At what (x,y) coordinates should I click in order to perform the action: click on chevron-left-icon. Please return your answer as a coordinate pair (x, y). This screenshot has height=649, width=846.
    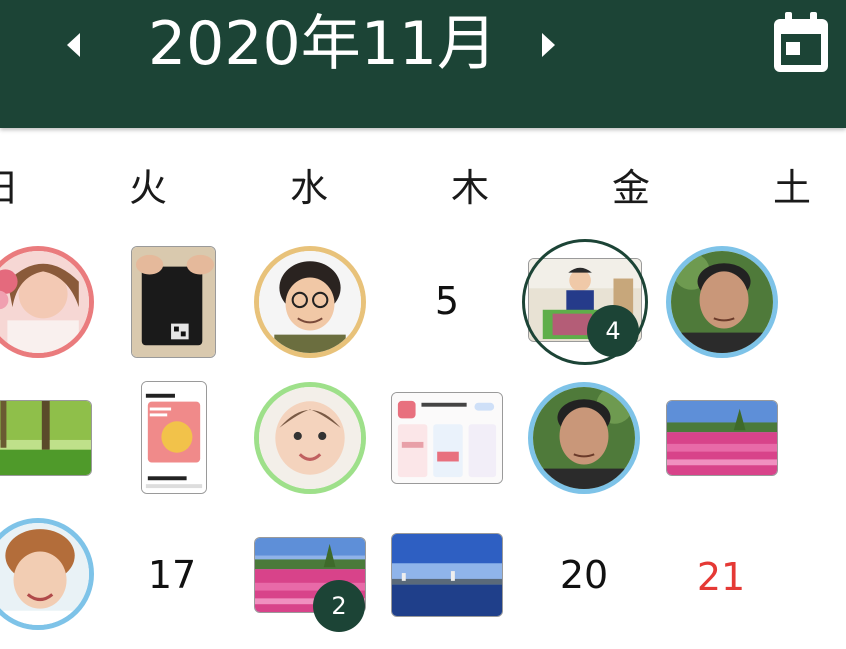
    Looking at the image, I should click on (73, 45).